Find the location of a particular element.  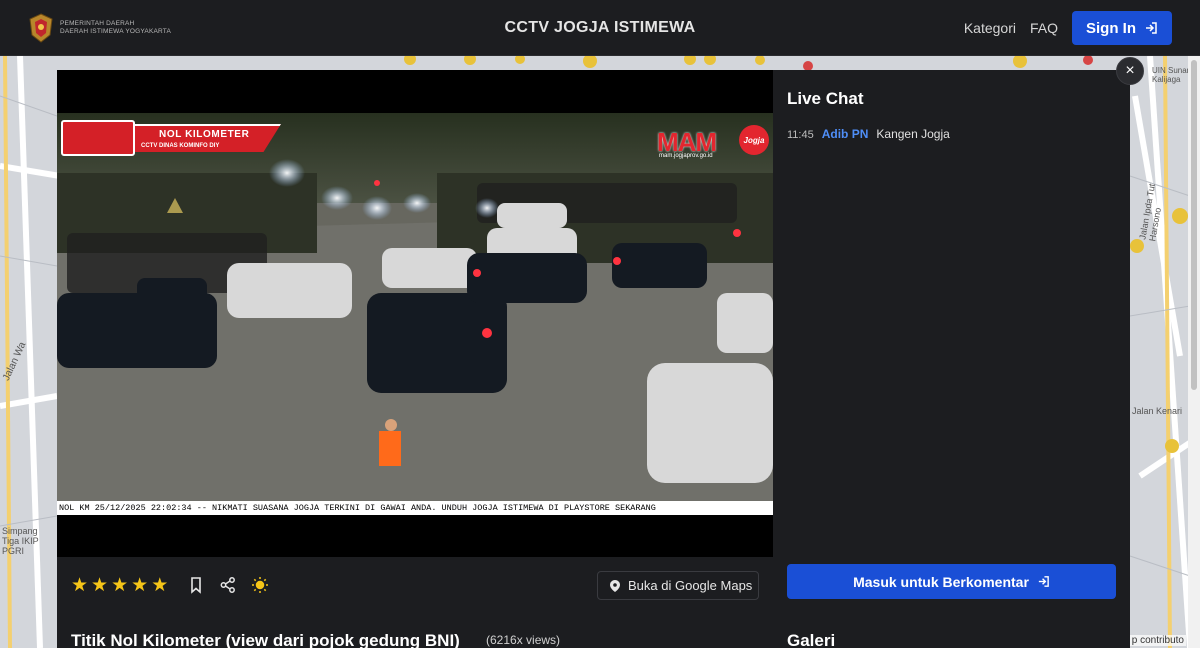

sign-in-button: Sign In is located at coordinates (1122, 28).